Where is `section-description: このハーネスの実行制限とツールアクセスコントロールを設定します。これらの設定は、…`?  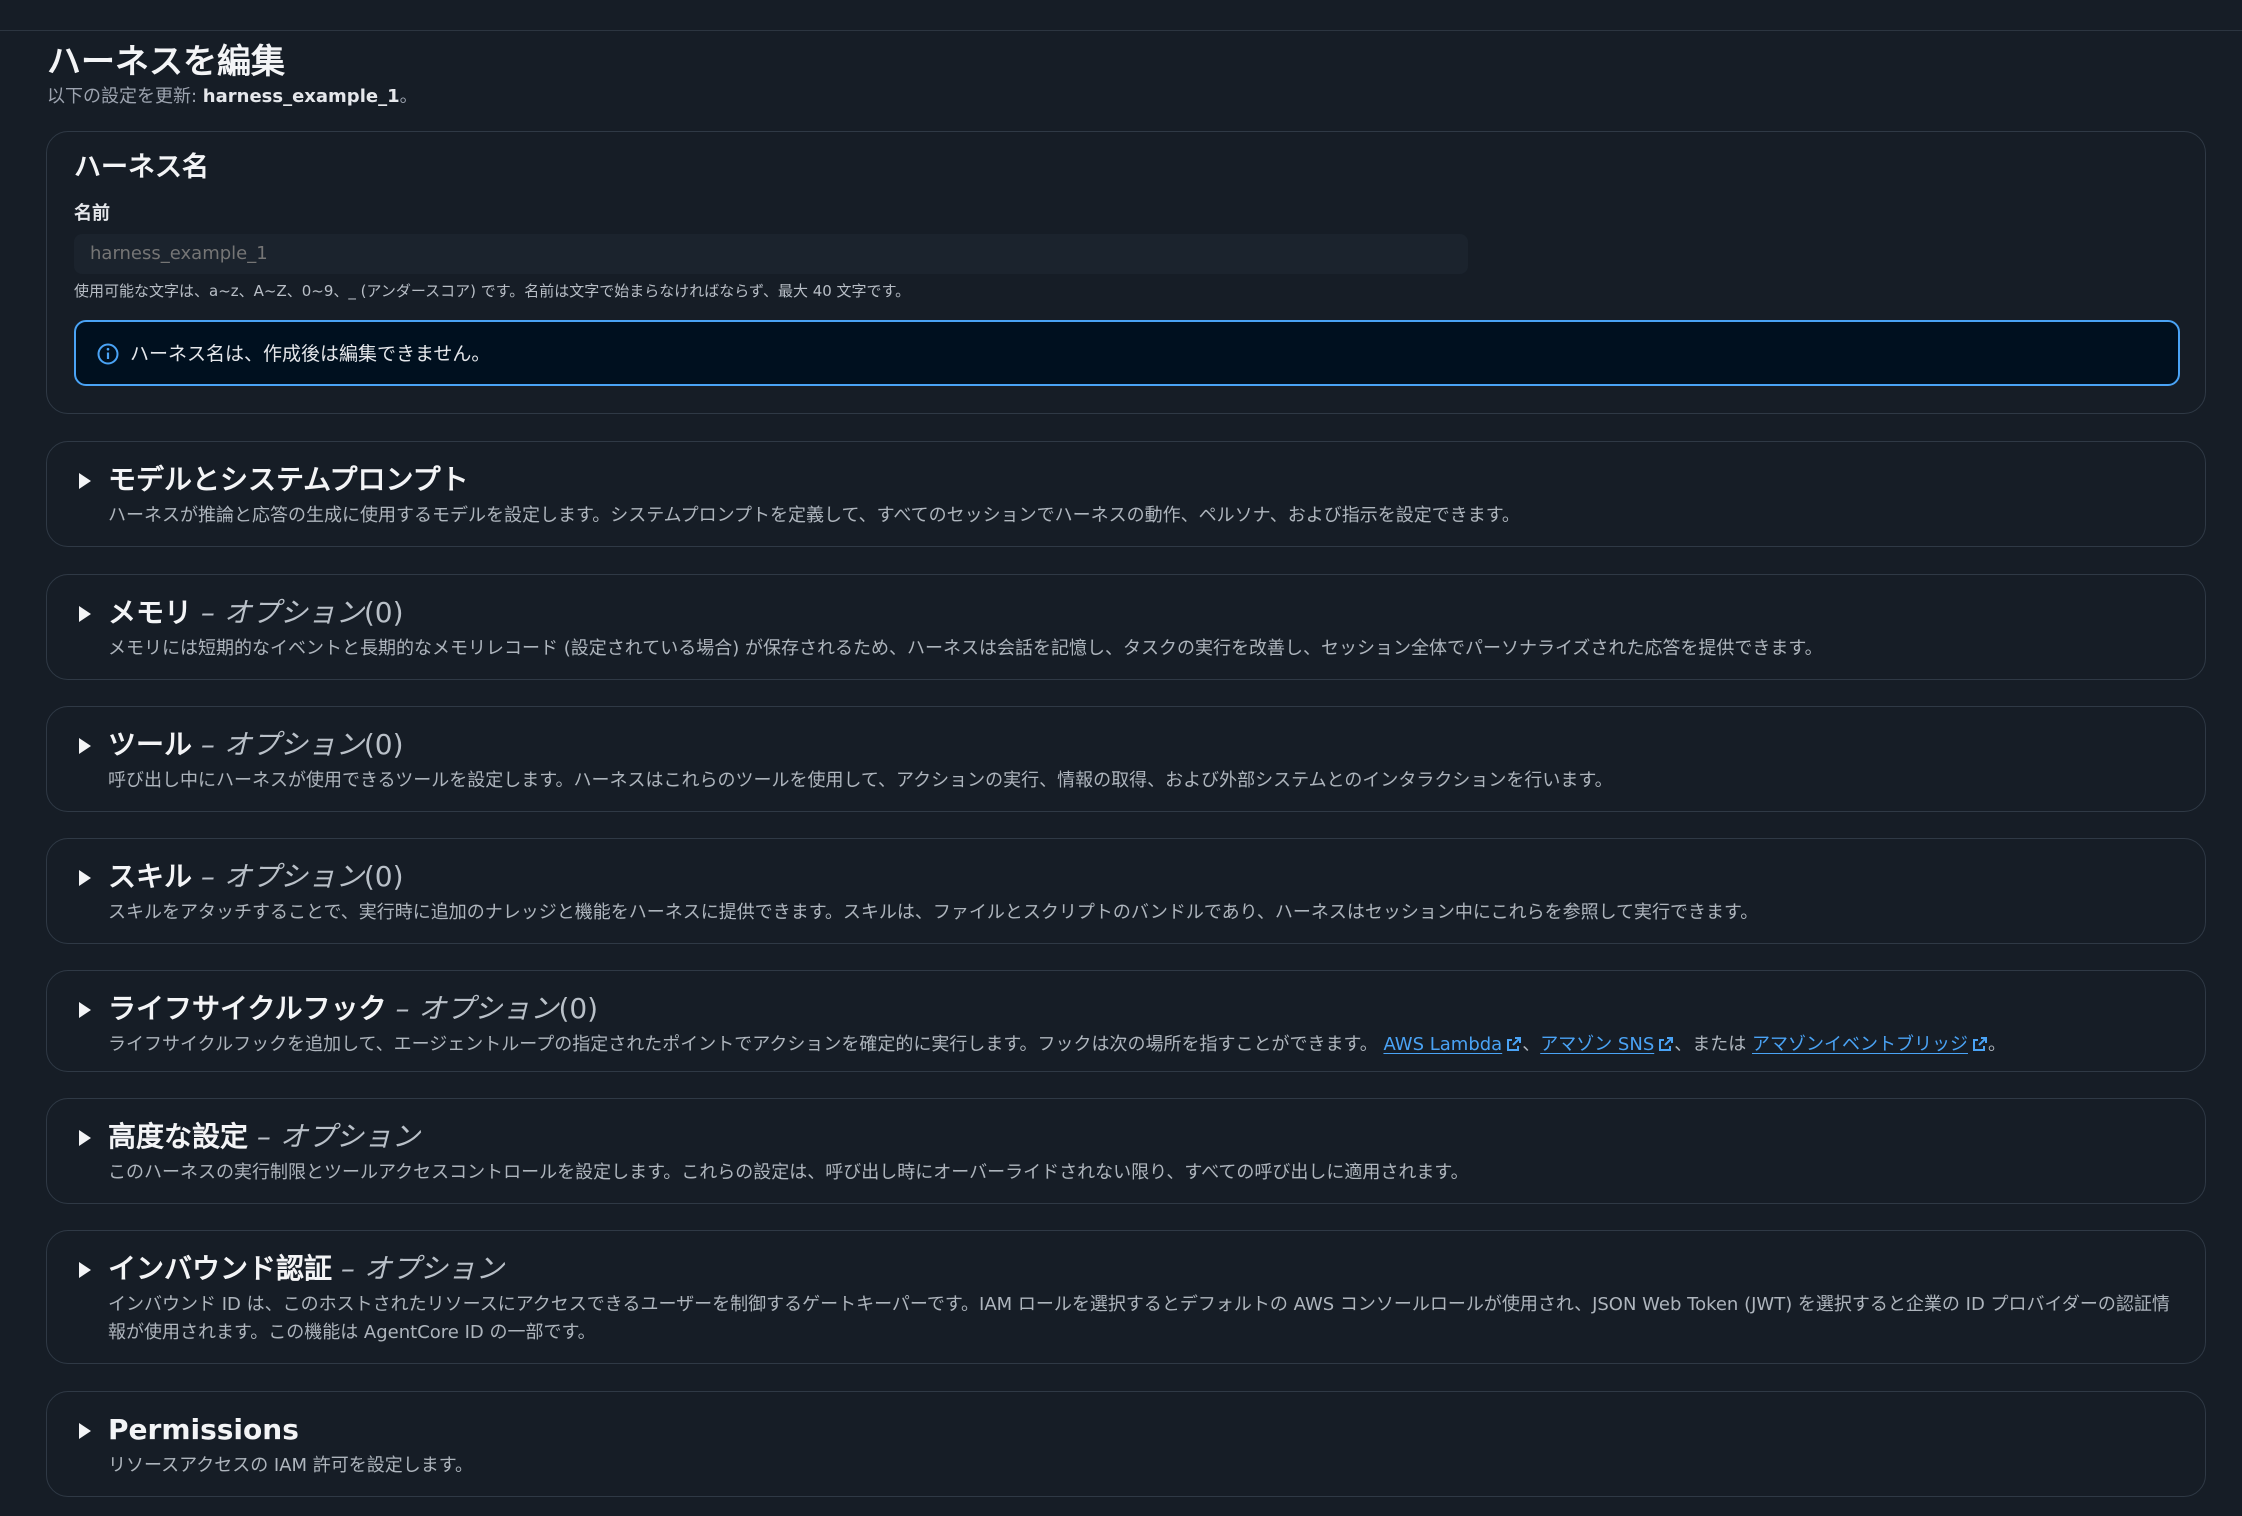
section-description: このハーネスの実行制限とツールアクセスコントロールを設定します。これらの設定は、… is located at coordinates (788, 1172).